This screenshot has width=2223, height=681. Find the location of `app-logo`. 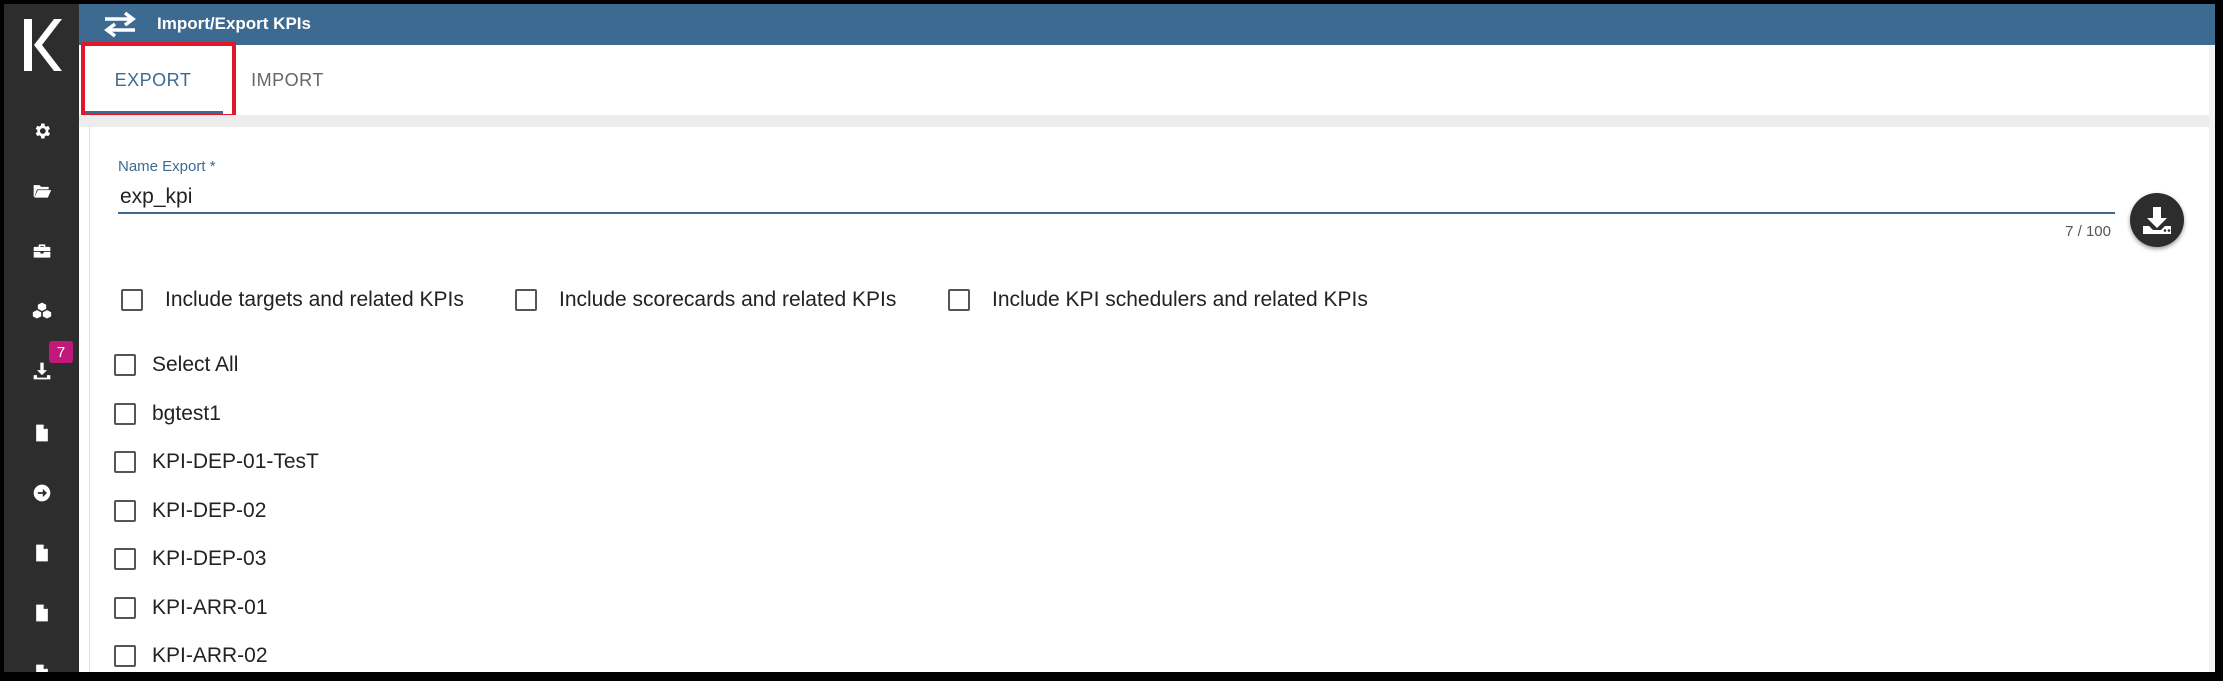

app-logo is located at coordinates (41, 45).